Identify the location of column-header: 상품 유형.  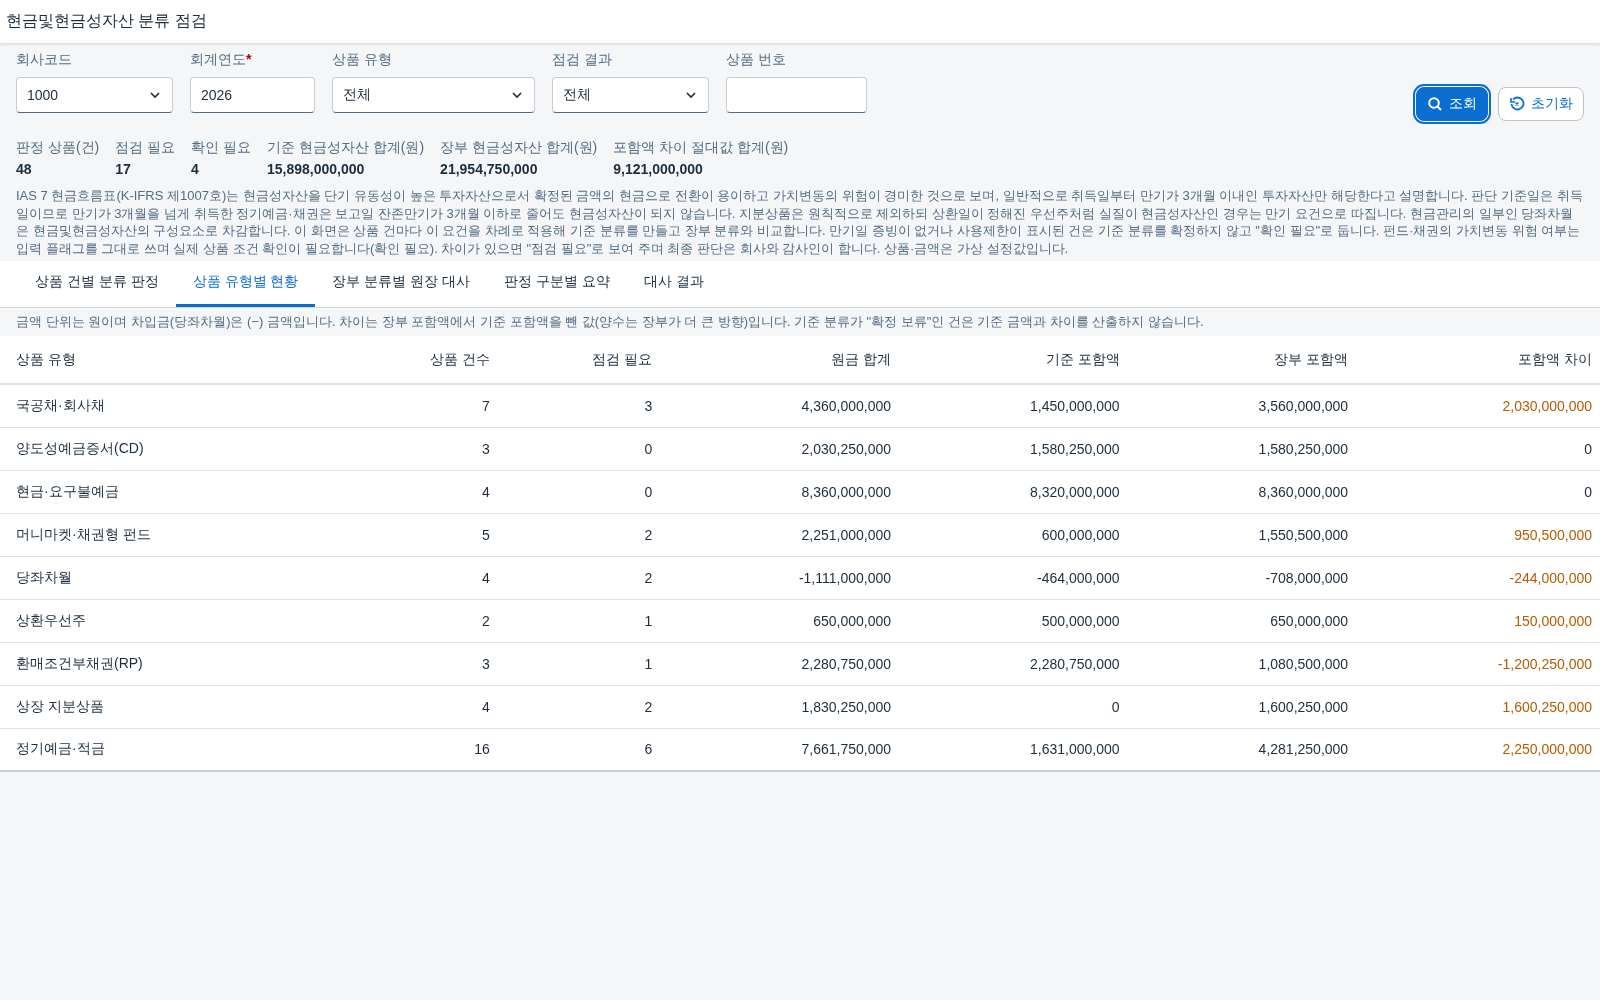
(152, 360).